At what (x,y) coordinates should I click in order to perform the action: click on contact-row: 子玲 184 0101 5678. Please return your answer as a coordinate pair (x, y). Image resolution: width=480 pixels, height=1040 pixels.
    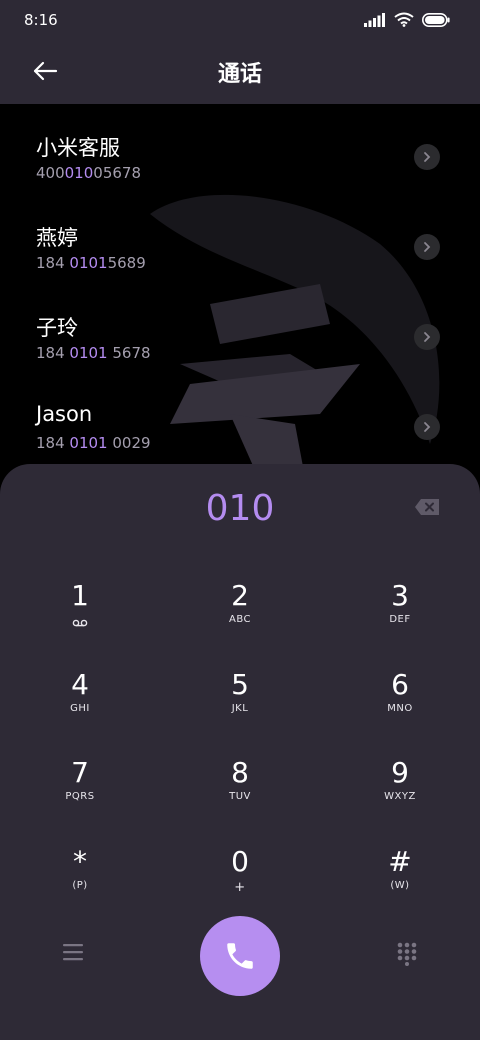
    Looking at the image, I should click on (240, 329).